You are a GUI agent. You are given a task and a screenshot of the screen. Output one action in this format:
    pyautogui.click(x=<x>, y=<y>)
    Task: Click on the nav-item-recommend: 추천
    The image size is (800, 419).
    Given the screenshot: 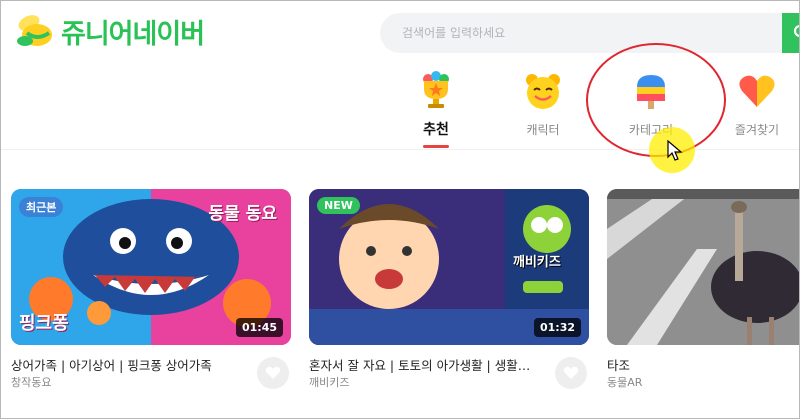 What is the action you would take?
    pyautogui.click(x=436, y=109)
    